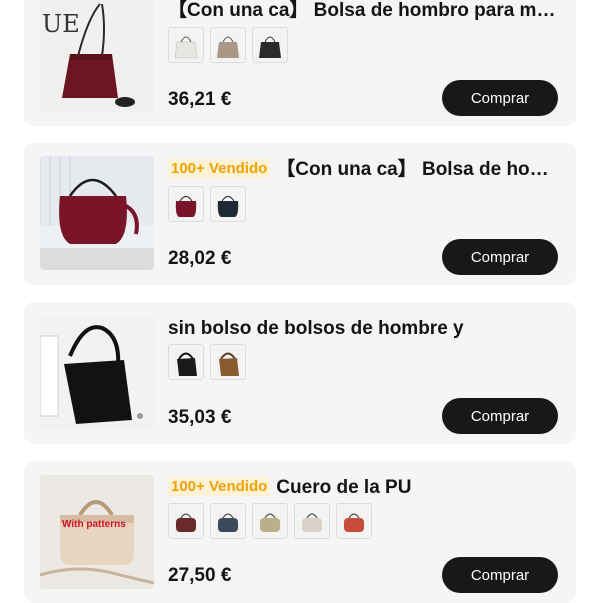 The width and height of the screenshot is (600, 603). I want to click on product-title-text: 【Con una ca】 Bolsa de hombro, so click(417, 169).